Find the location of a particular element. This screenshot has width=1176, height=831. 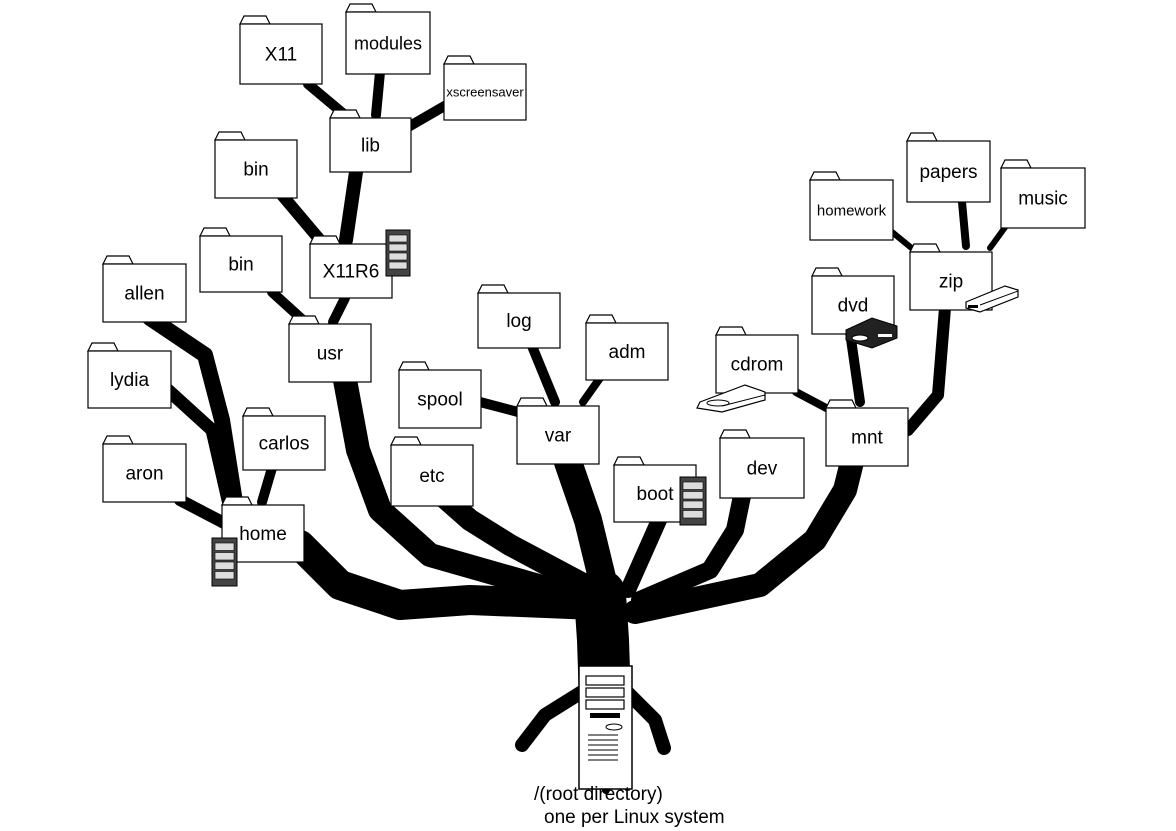

folder-music: music is located at coordinates (1043, 194).